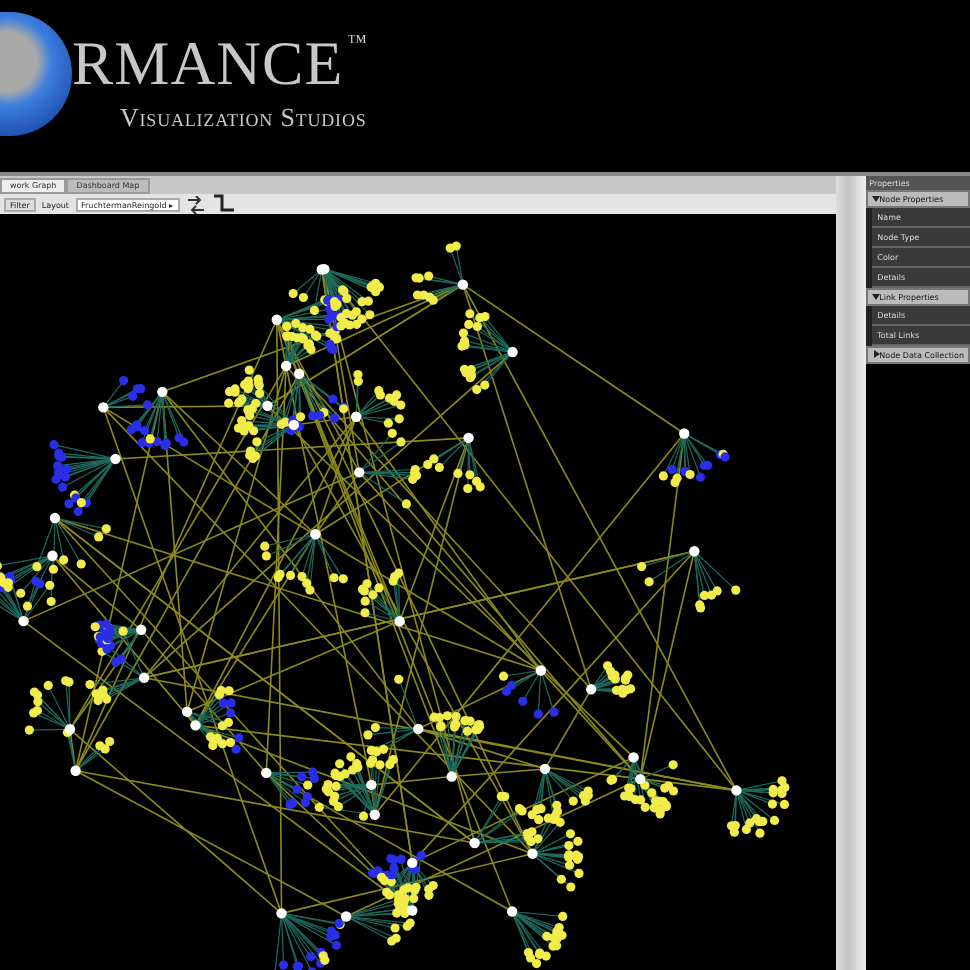 Image resolution: width=970 pixels, height=970 pixels. What do you see at coordinates (36, 74) in the screenshot?
I see `globe-logo-icon` at bounding box center [36, 74].